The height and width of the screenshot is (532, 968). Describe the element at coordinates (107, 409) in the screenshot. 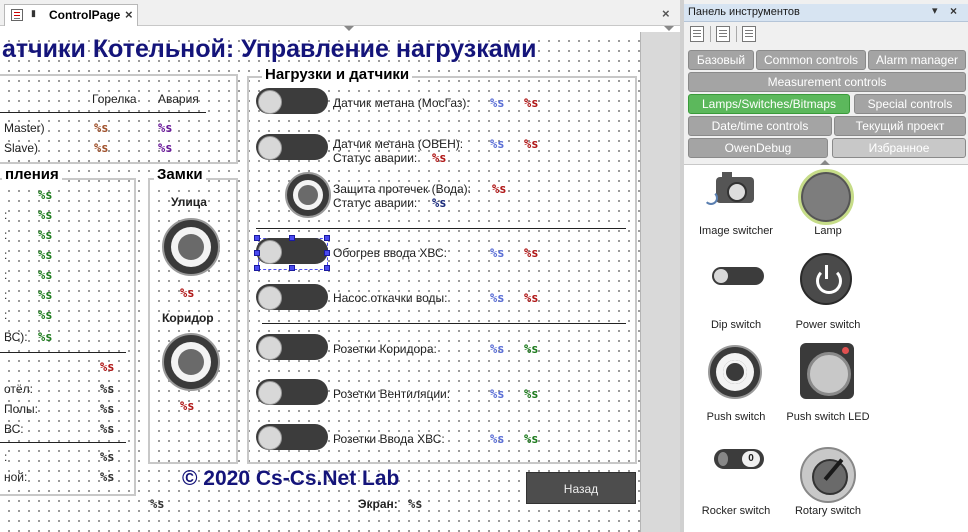

I see `heating-lower-value-3: %s` at that location.